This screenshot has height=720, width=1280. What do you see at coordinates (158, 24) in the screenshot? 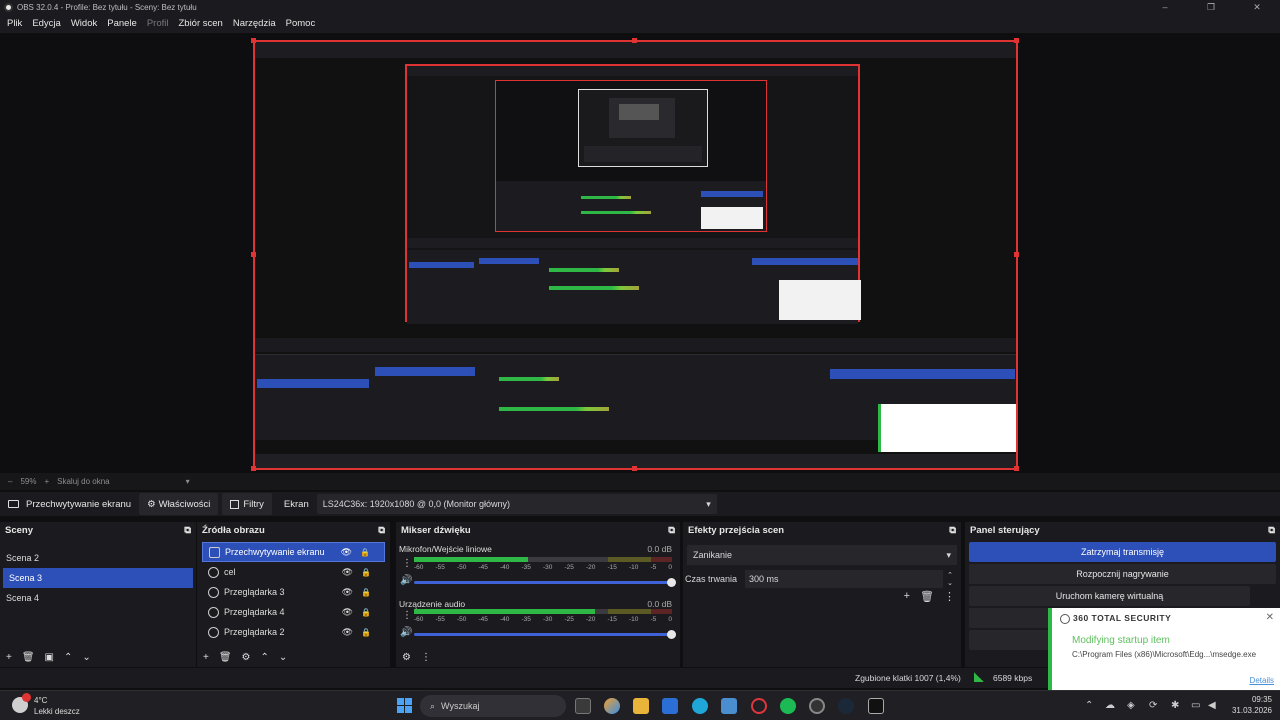
I see `menu-profile: Profil` at bounding box center [158, 24].